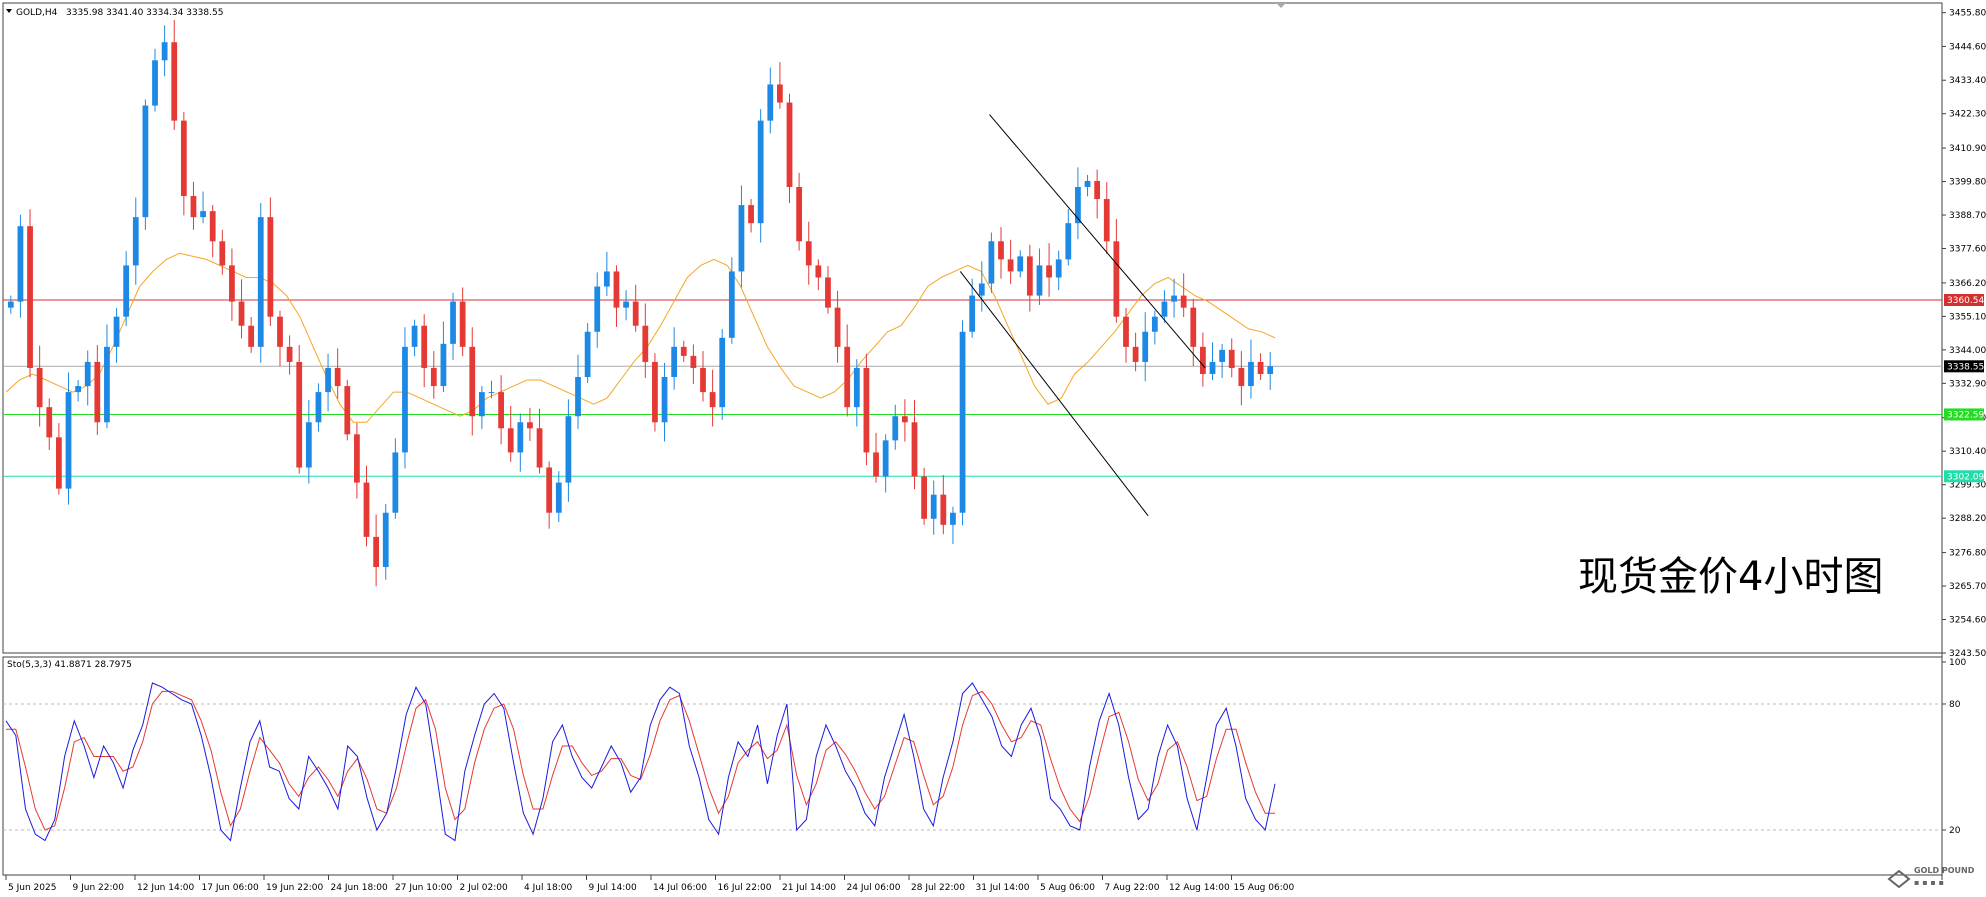 The image size is (1986, 897). I want to click on time-tick-label: 31 Jul 14:00, so click(1003, 888).